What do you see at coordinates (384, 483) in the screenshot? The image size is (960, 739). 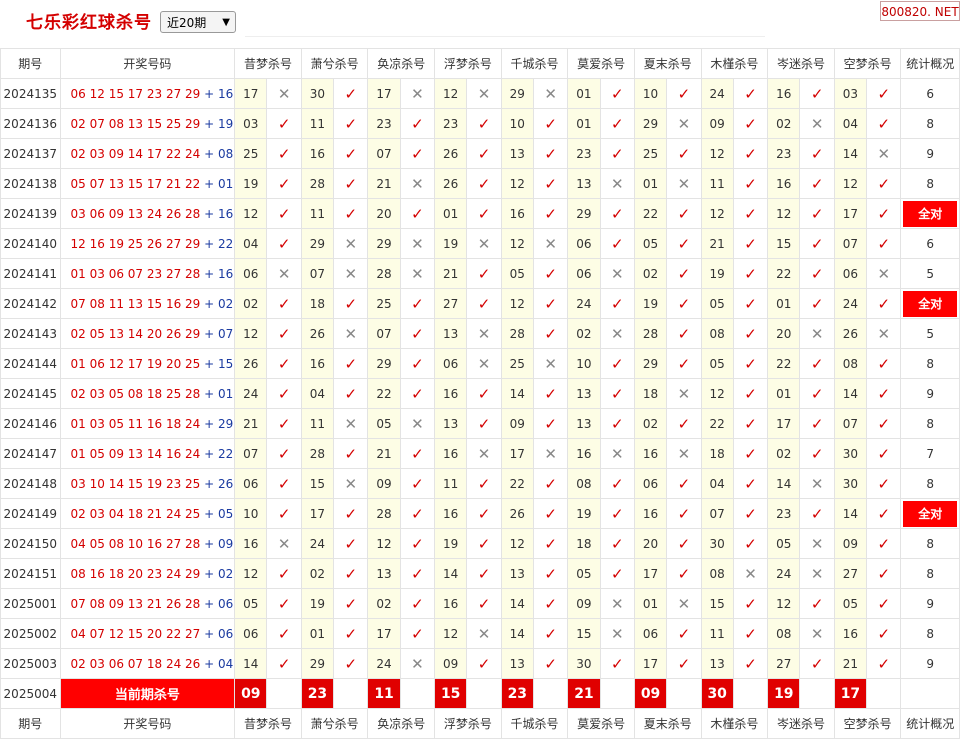 I see `kill-number-cell: 09` at bounding box center [384, 483].